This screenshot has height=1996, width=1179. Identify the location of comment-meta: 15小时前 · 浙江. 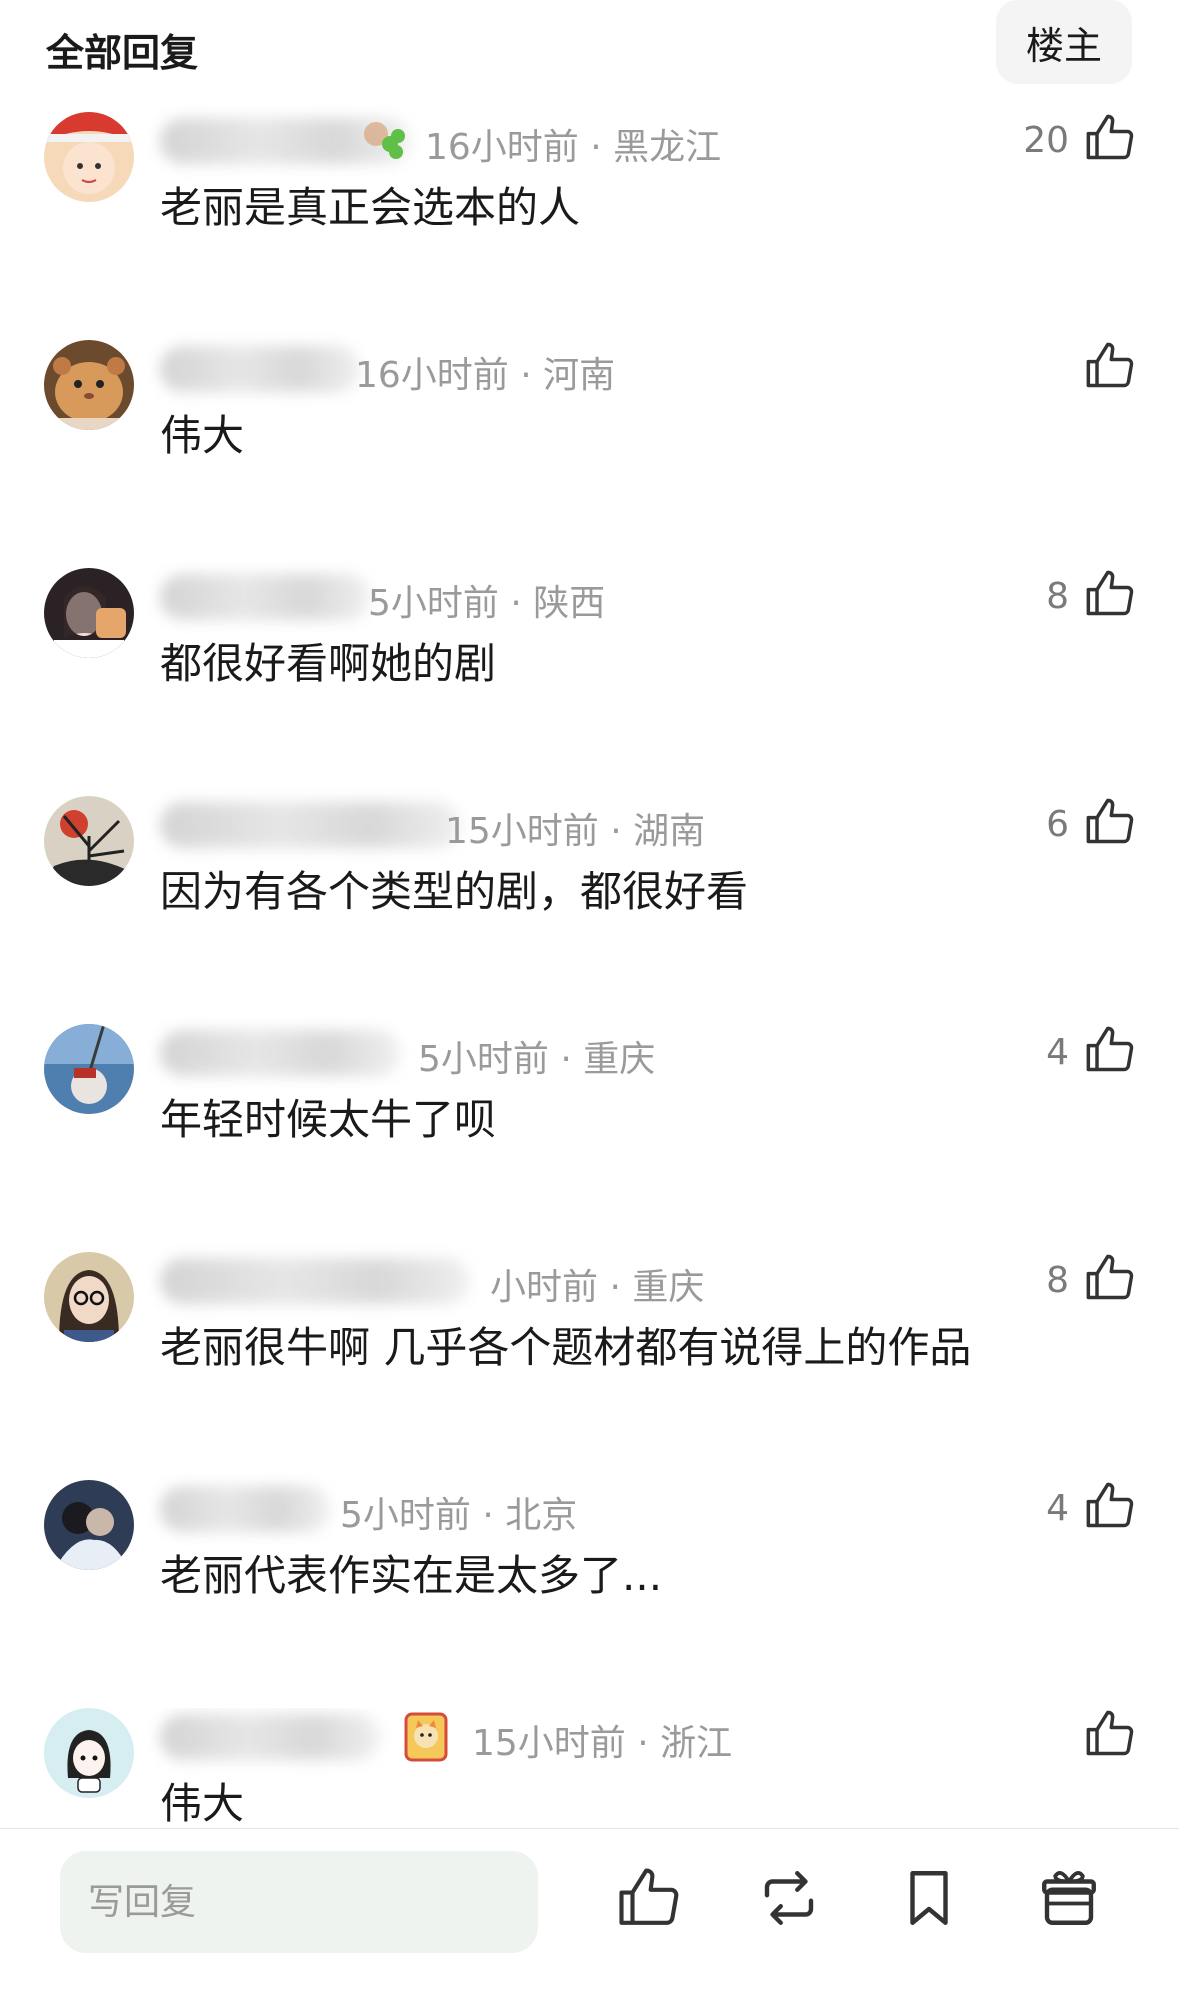
(602, 1743).